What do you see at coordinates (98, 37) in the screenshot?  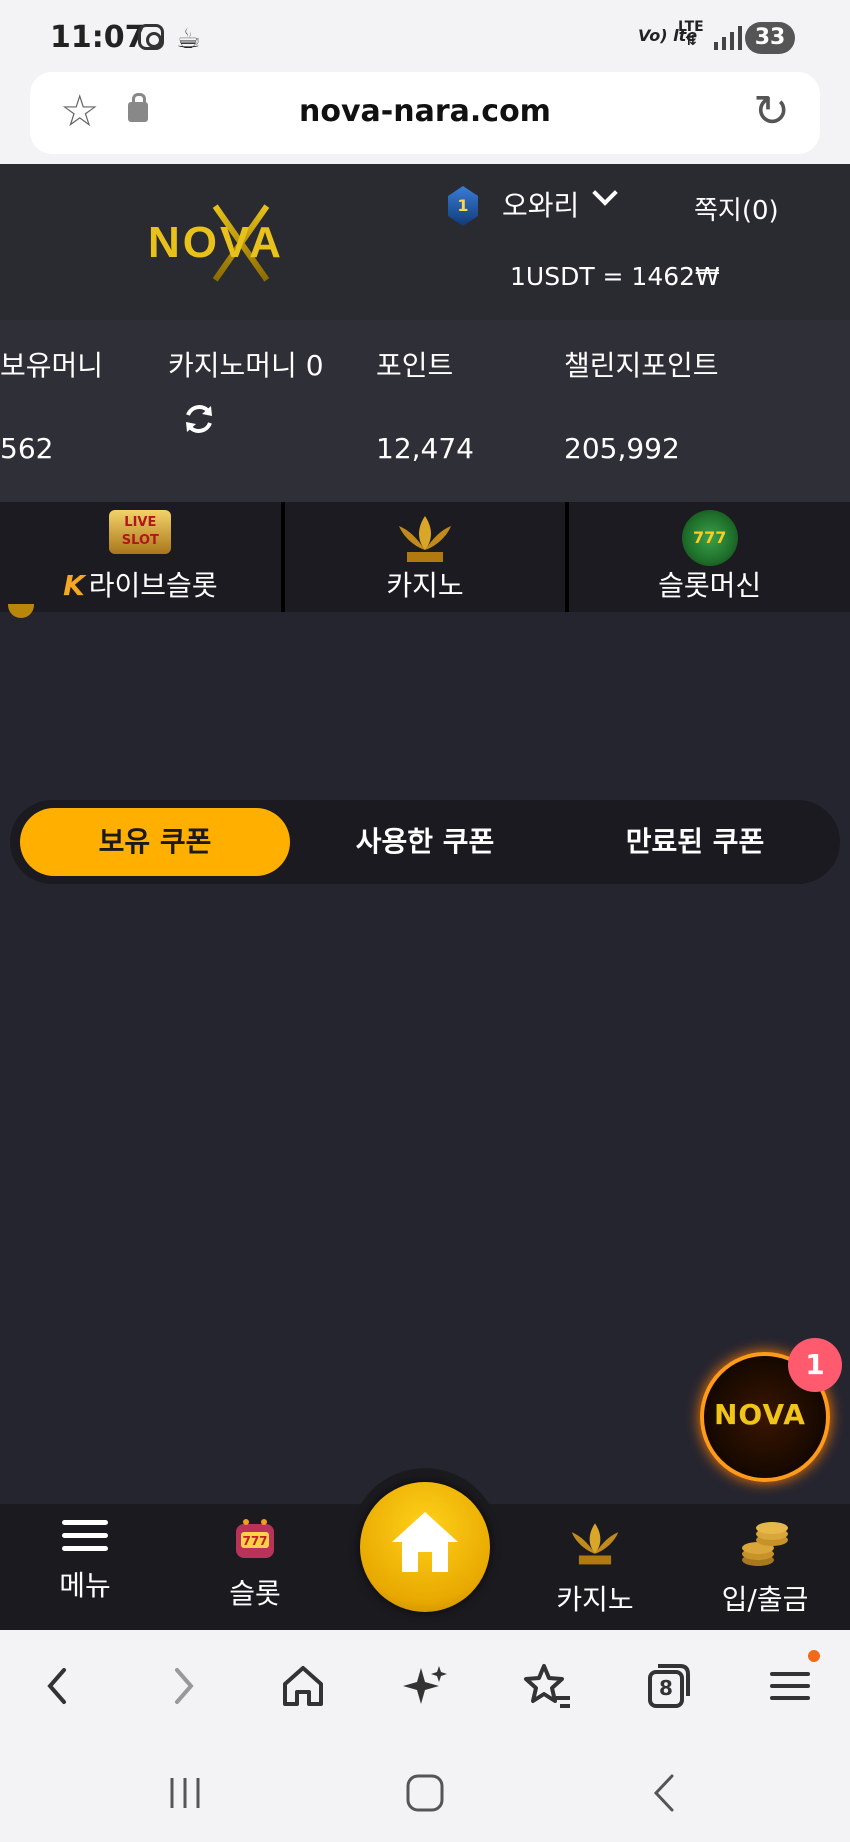 I see `status-time: 11:07` at bounding box center [98, 37].